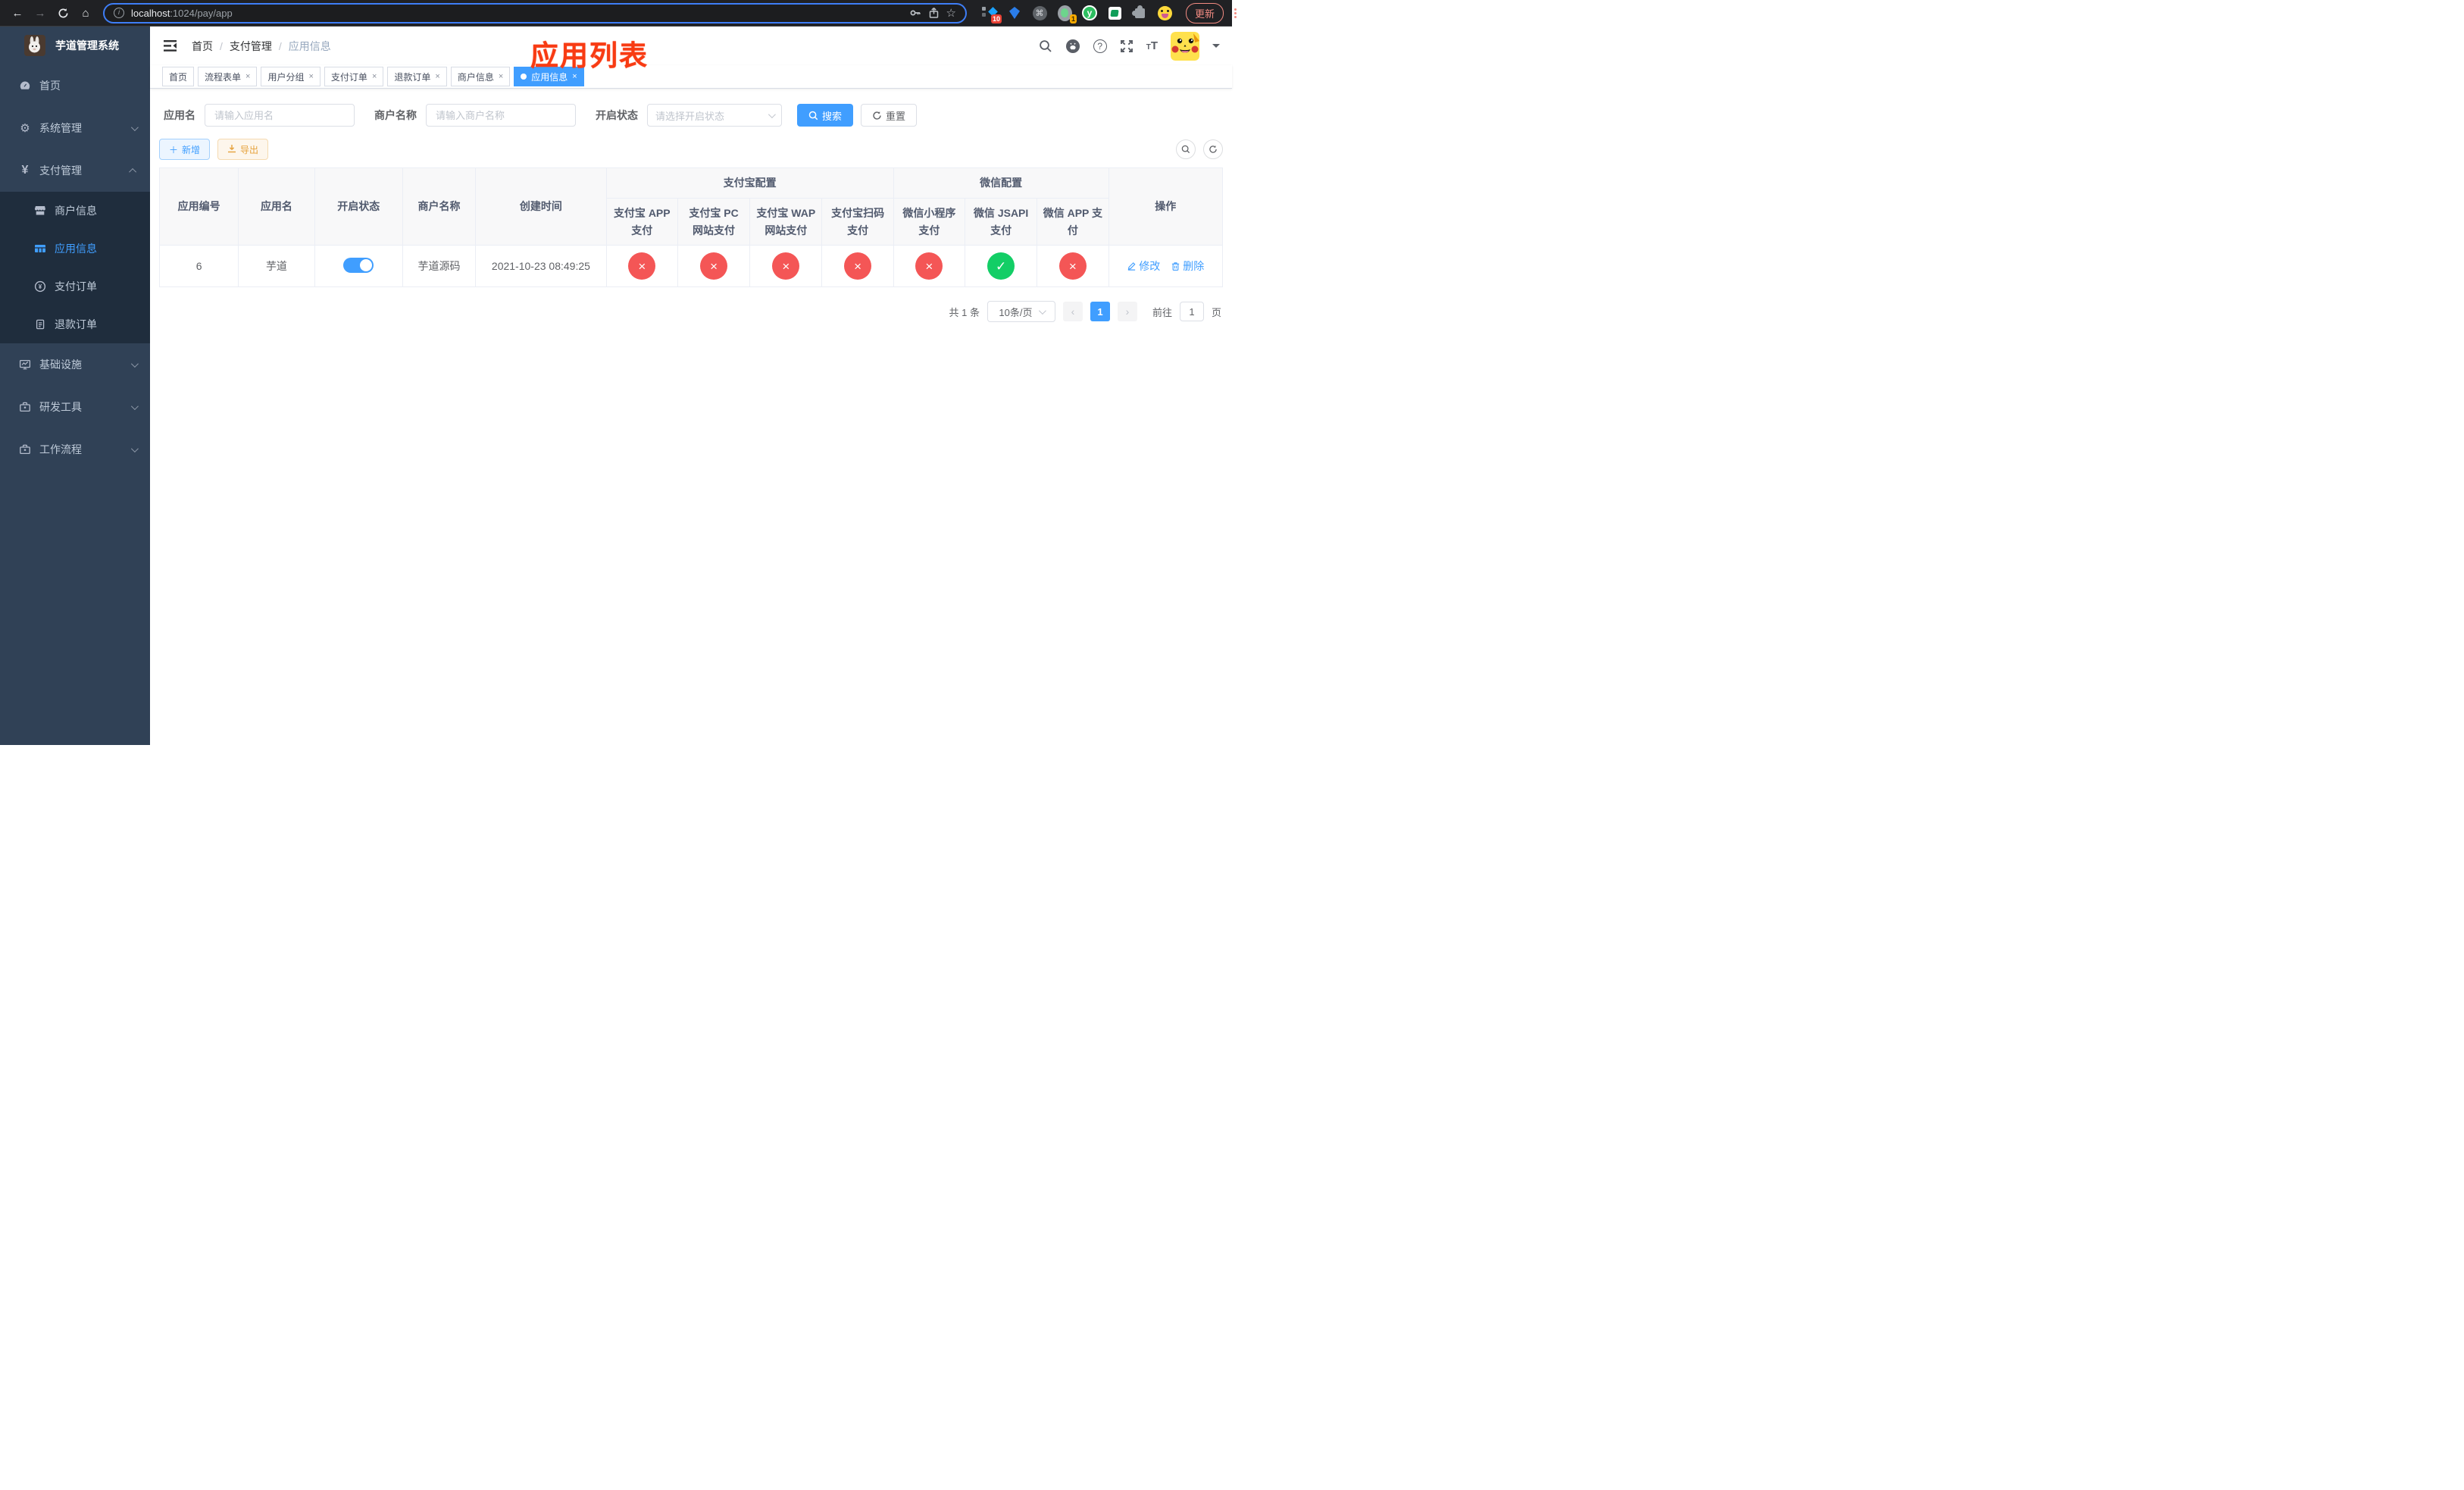 The image size is (2464, 1490). I want to click on reset-button: 重置, so click(889, 115).